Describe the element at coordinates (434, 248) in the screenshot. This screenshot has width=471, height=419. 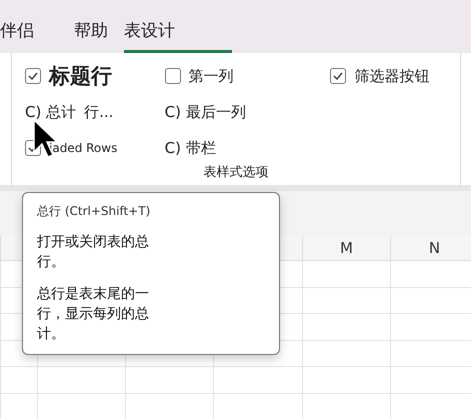
I see `column-header: N` at that location.